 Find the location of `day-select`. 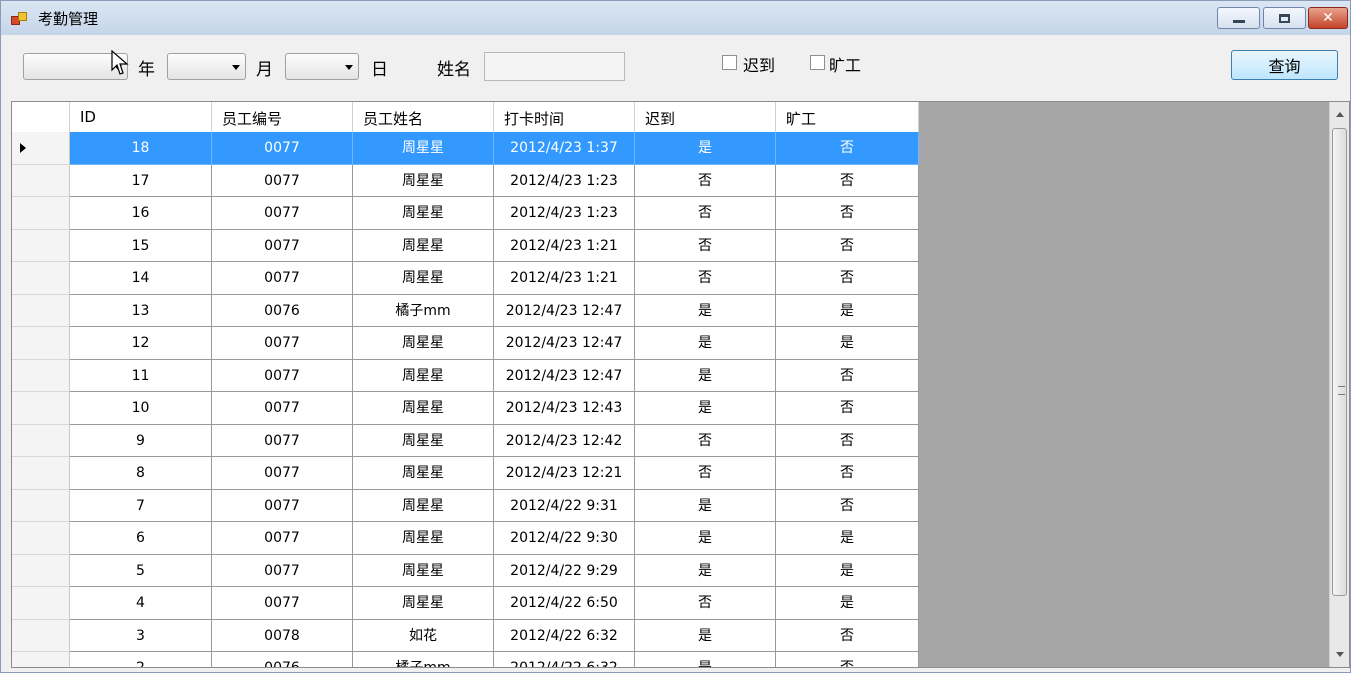

day-select is located at coordinates (322, 66).